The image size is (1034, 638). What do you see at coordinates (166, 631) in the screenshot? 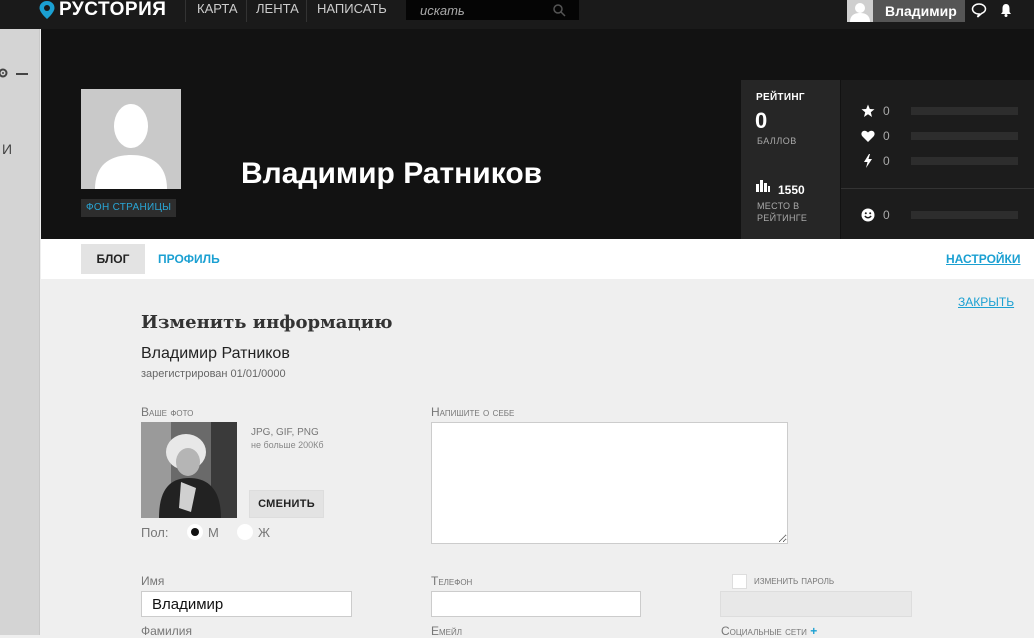
I see `last-name-label: Фамилия` at bounding box center [166, 631].